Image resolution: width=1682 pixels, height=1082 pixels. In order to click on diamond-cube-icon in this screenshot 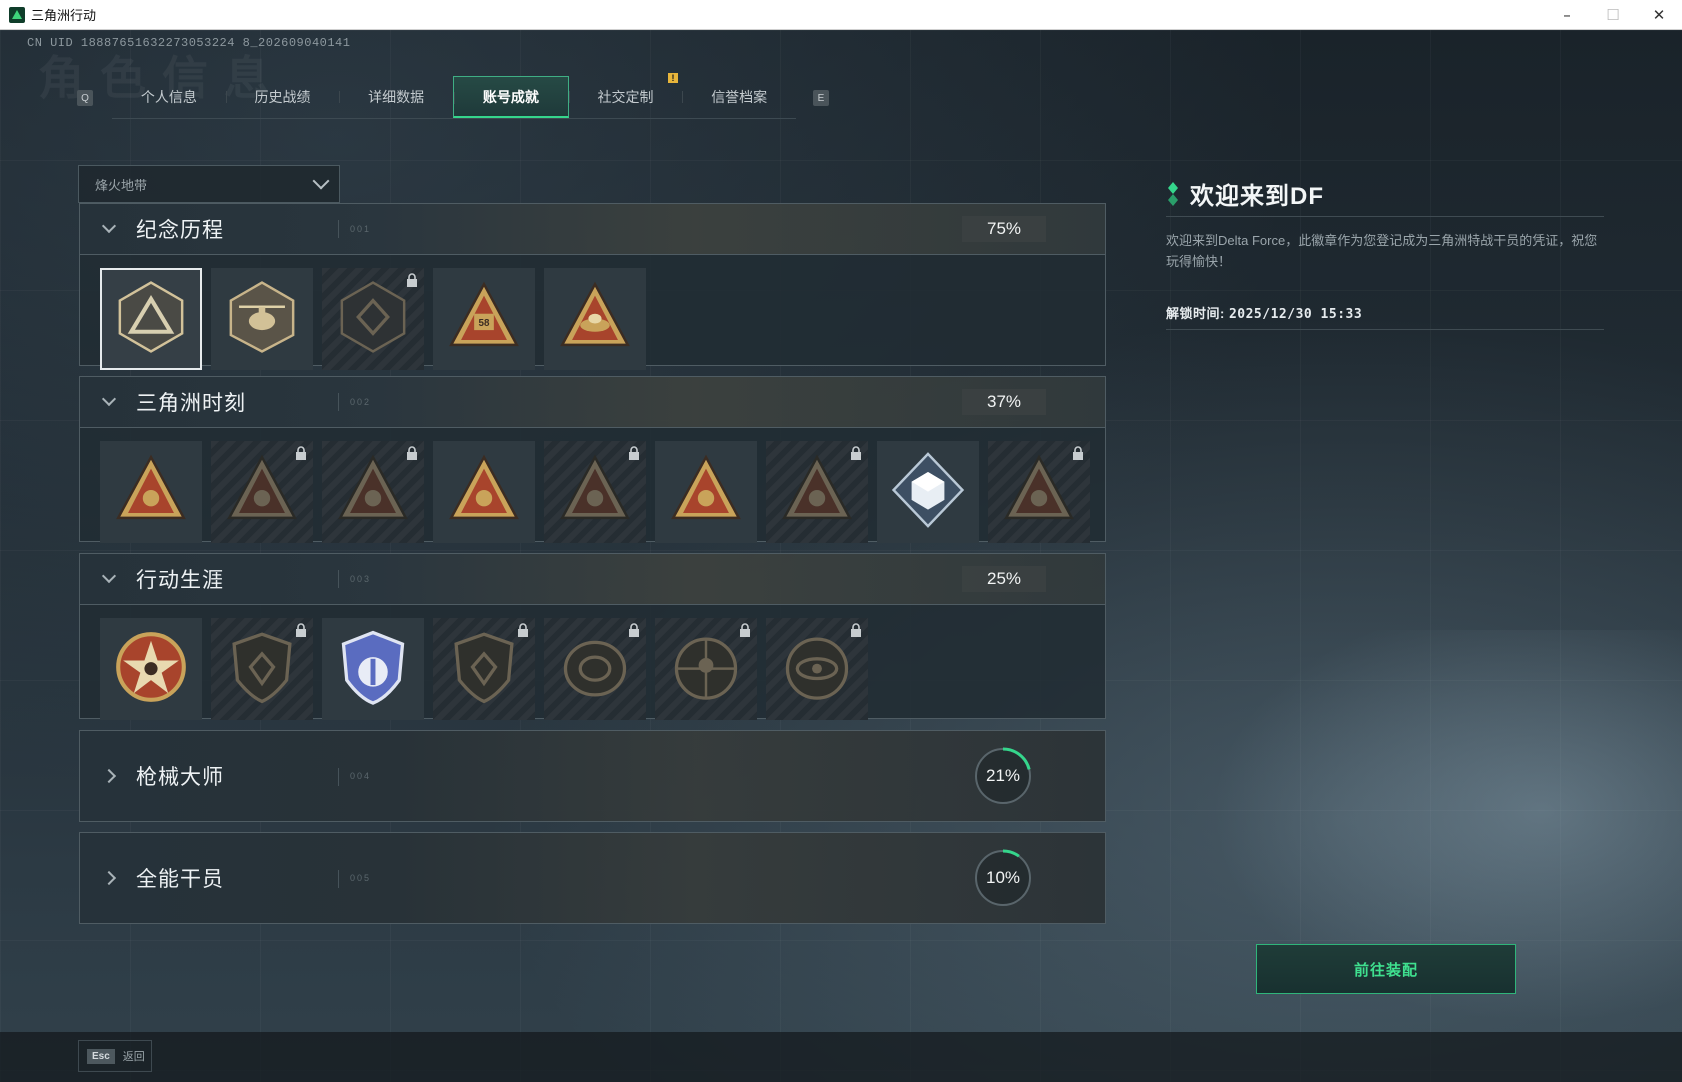, I will do `click(928, 492)`.